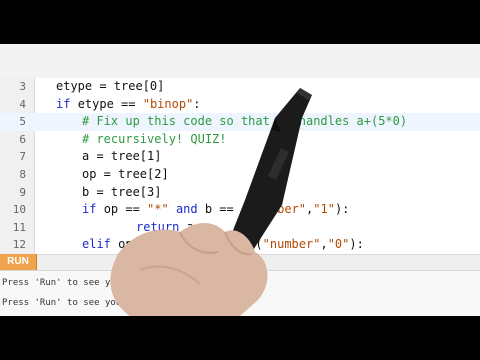  Describe the element at coordinates (240, 262) in the screenshot. I see `run-toolbar` at that location.